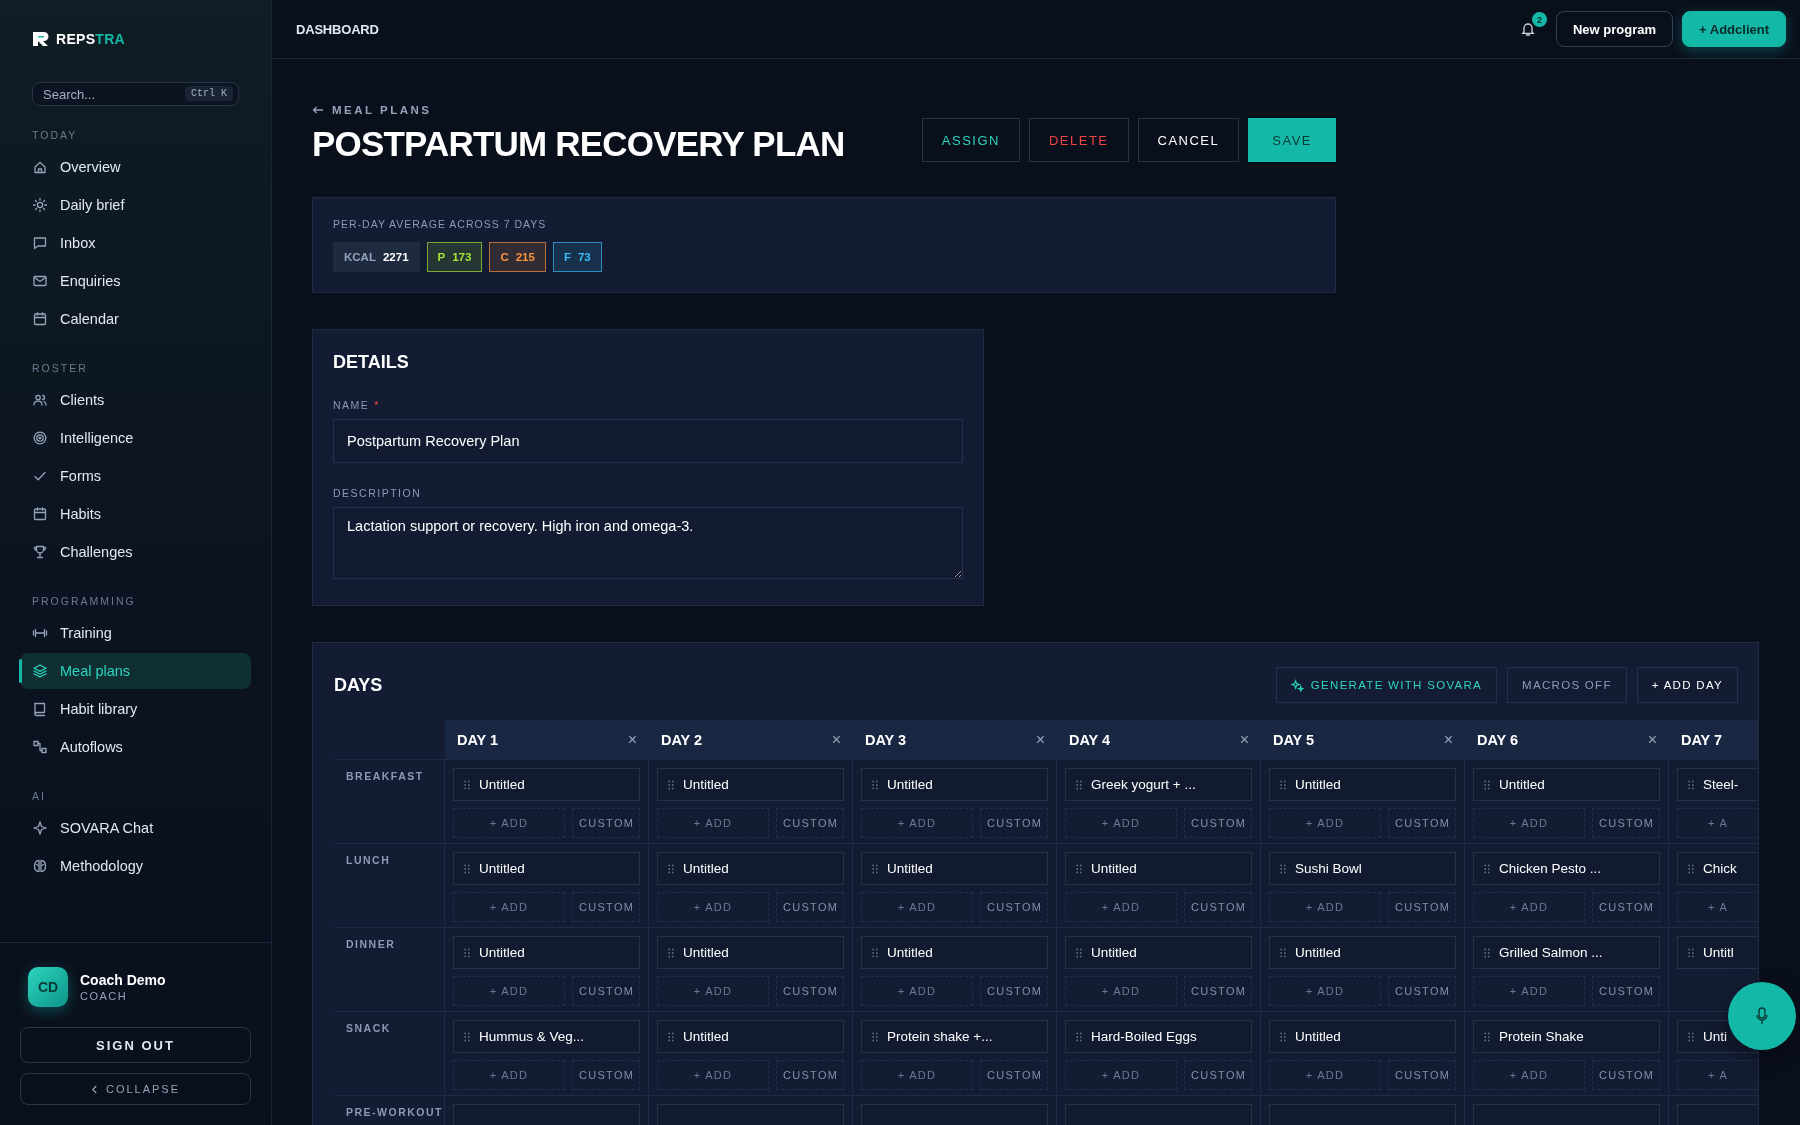  Describe the element at coordinates (970, 140) in the screenshot. I see `action-button: ASSIGN` at that location.